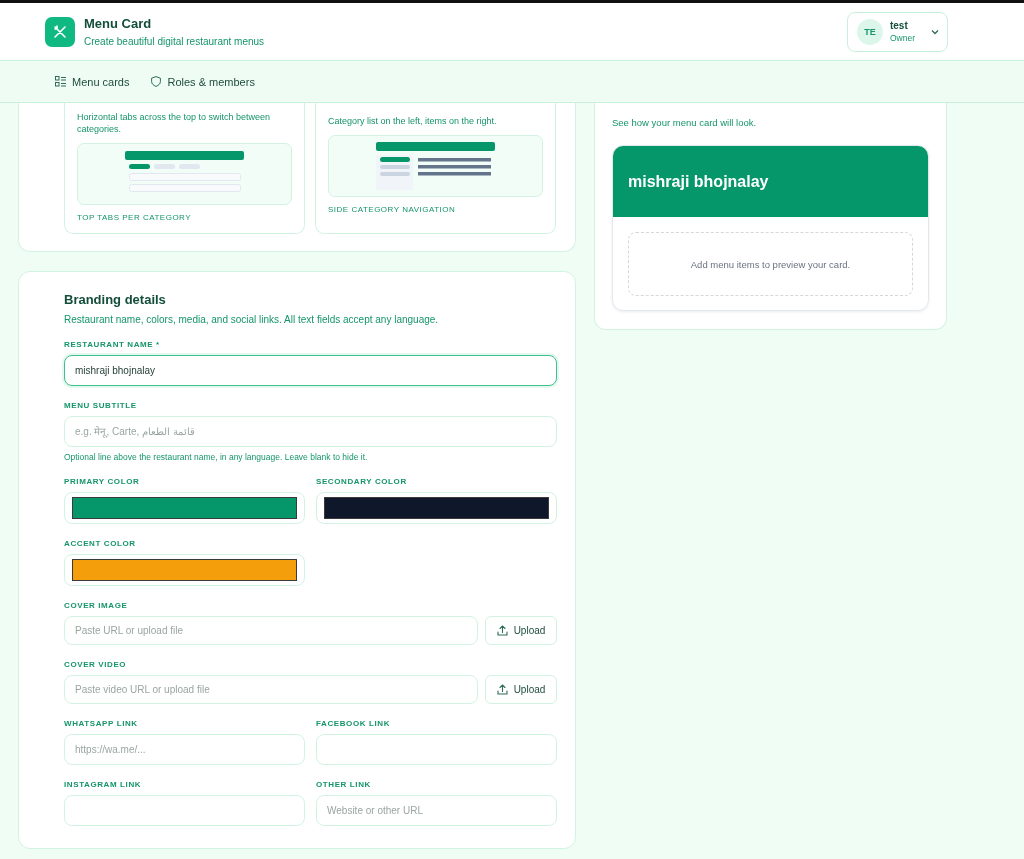 The image size is (1024, 859). Describe the element at coordinates (112, 344) in the screenshot. I see `field-label: RESTAURANT NAME *` at that location.